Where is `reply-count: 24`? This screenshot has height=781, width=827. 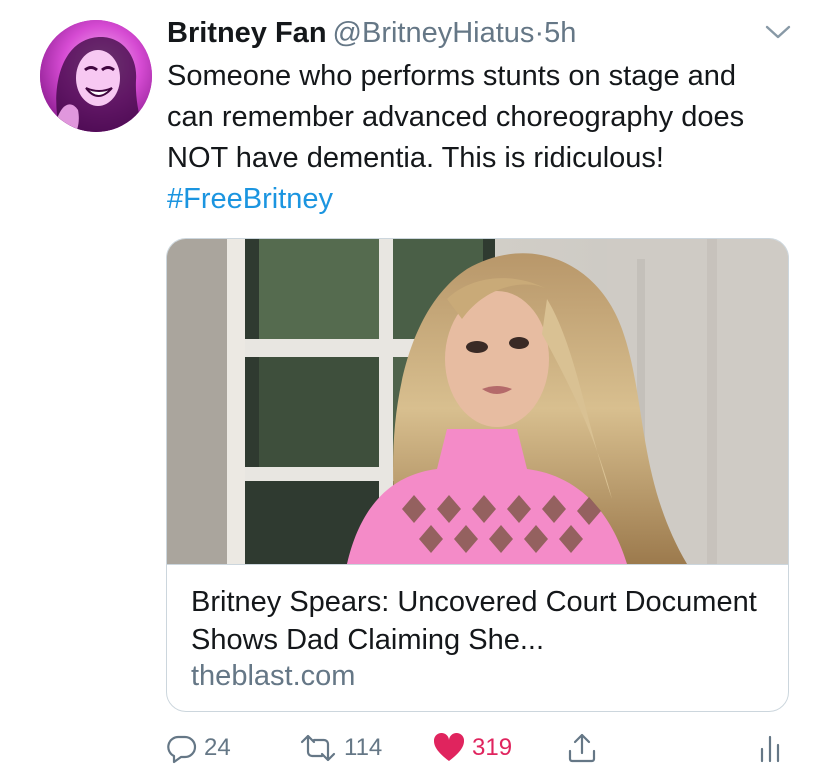
reply-count: 24 is located at coordinates (217, 747).